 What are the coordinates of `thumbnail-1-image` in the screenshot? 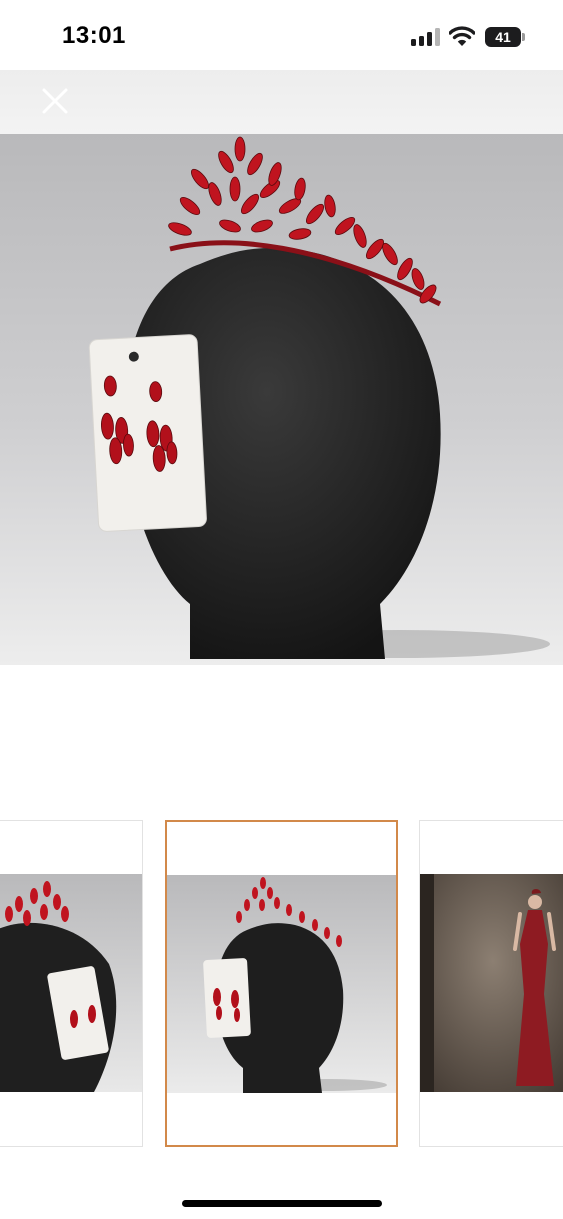 It's located at (71, 983).